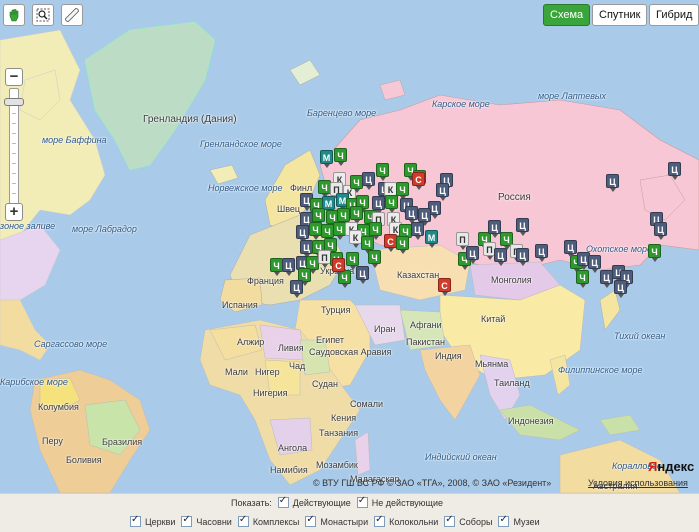 The width and height of the screenshot is (699, 532). I want to click on map-type-scheme-button: Схема, so click(567, 15).